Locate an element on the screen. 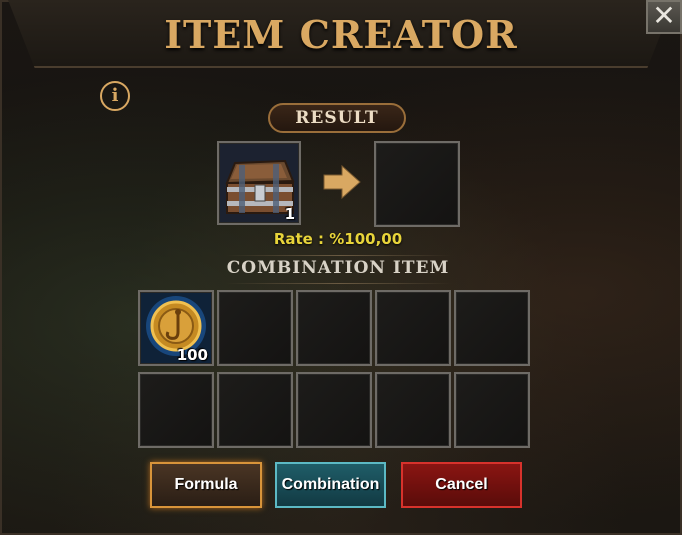 This screenshot has height=535, width=682. cancel-button: Cancel is located at coordinates (461, 485).